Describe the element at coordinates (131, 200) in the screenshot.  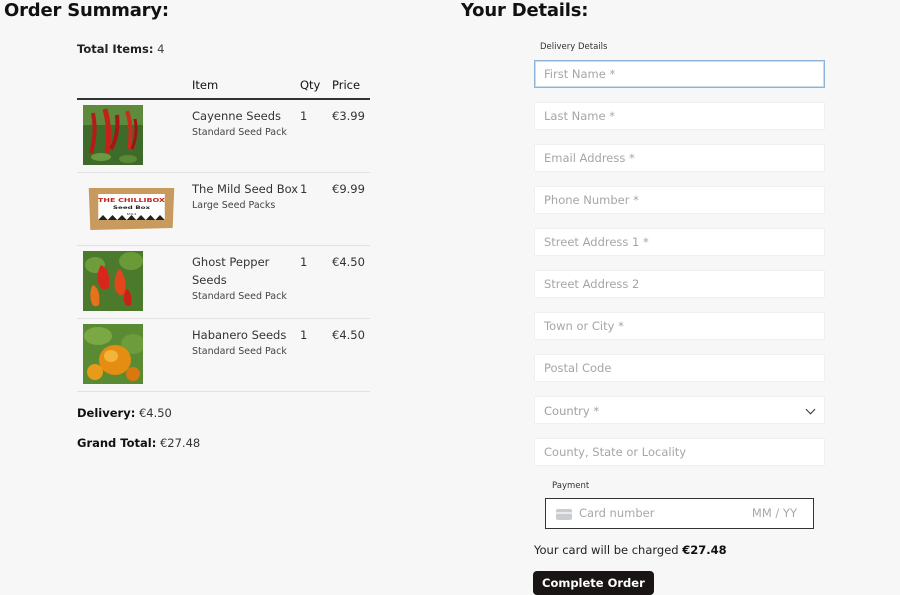
I see `box-brand-text: THE CHILLIBOX` at that location.